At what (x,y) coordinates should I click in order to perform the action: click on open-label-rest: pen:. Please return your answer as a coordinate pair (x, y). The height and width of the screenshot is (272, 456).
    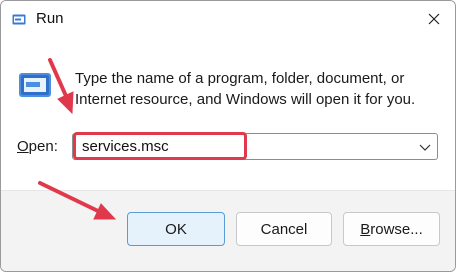
    Looking at the image, I should click on (43, 146).